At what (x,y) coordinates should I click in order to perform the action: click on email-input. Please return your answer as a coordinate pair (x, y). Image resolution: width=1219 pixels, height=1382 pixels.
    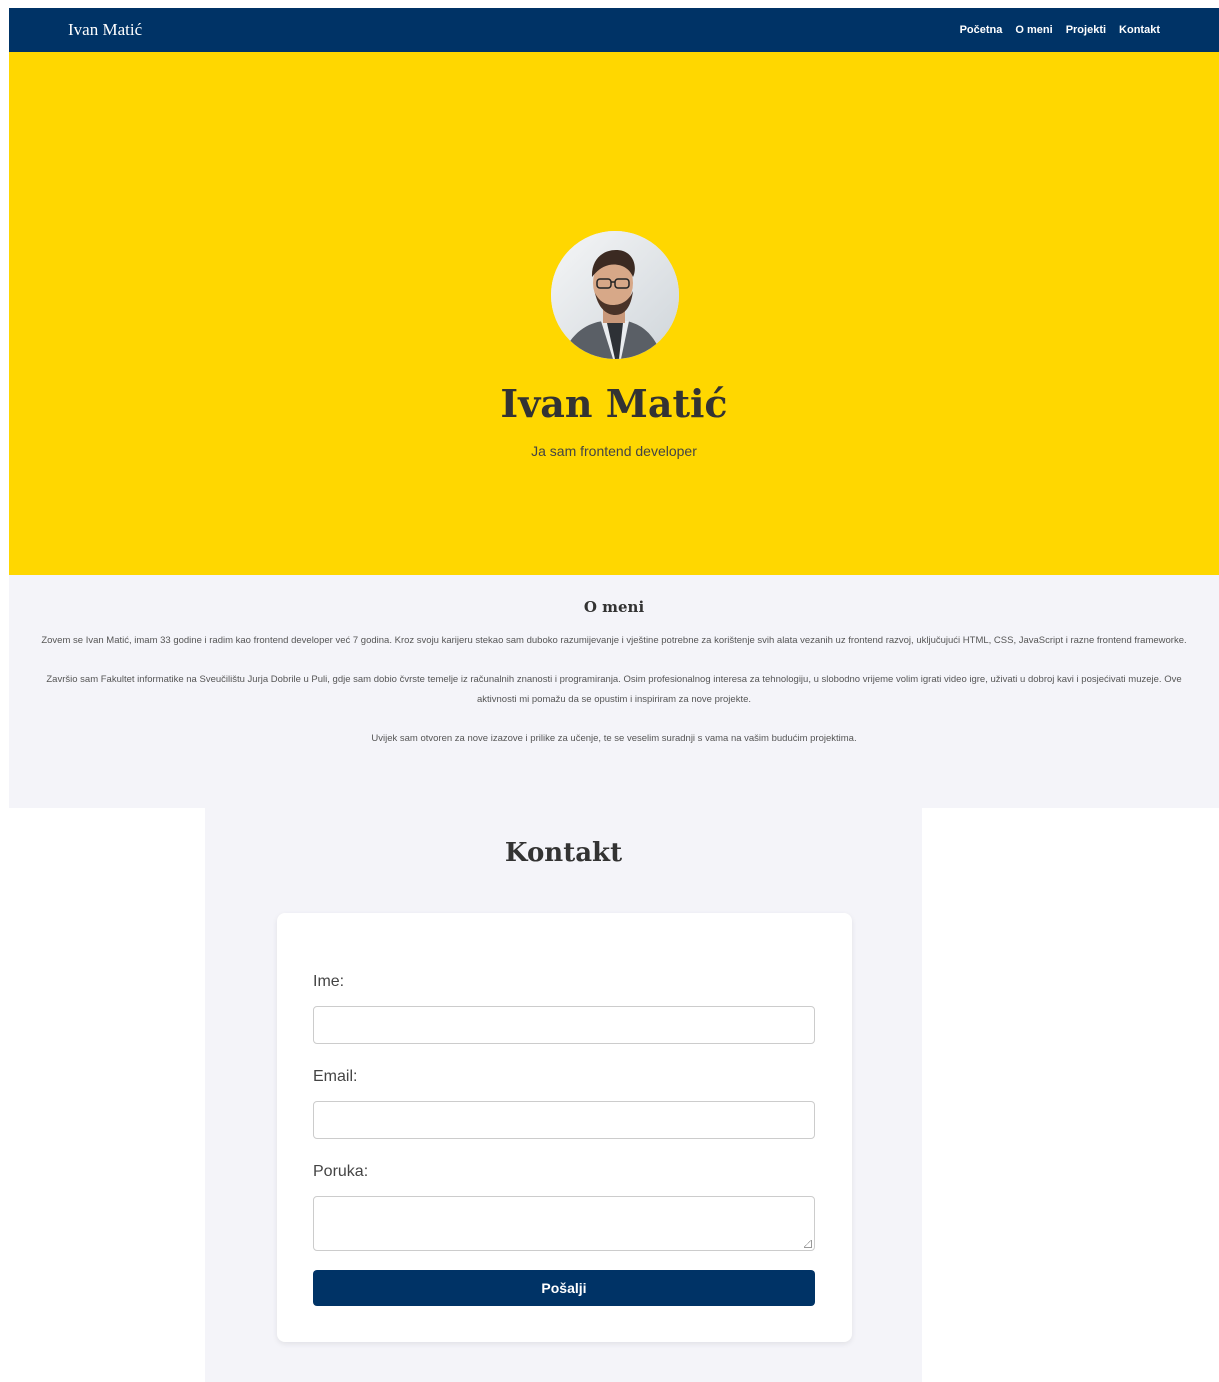
    Looking at the image, I should click on (564, 1120).